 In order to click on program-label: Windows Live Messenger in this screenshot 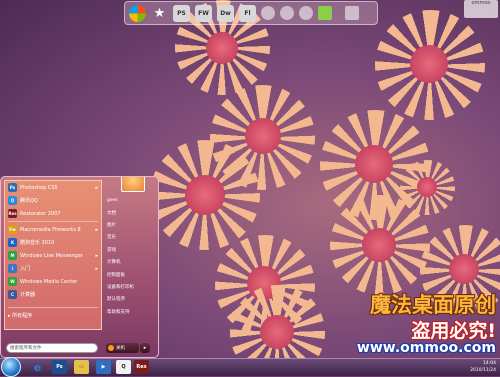, I will do `click(51, 255)`.